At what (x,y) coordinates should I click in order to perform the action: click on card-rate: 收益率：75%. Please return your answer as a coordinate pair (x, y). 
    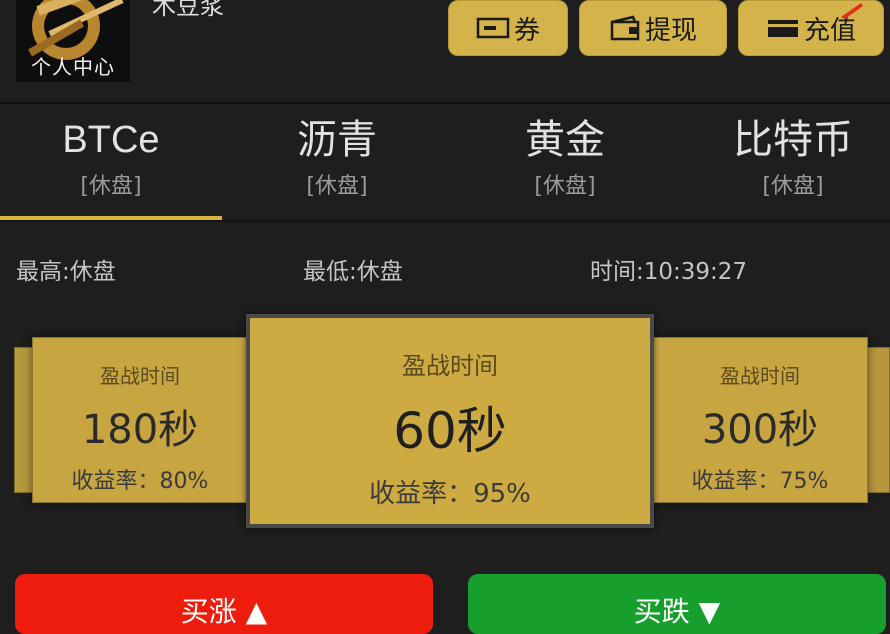
    Looking at the image, I should click on (760, 481).